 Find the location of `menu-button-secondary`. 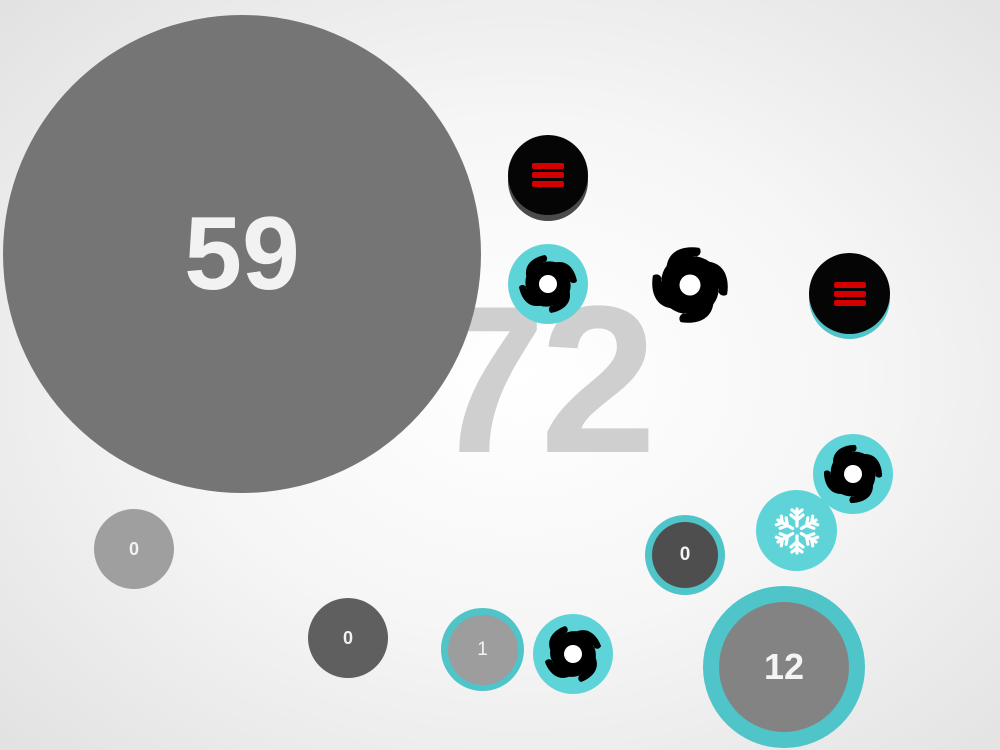

menu-button-secondary is located at coordinates (849, 293).